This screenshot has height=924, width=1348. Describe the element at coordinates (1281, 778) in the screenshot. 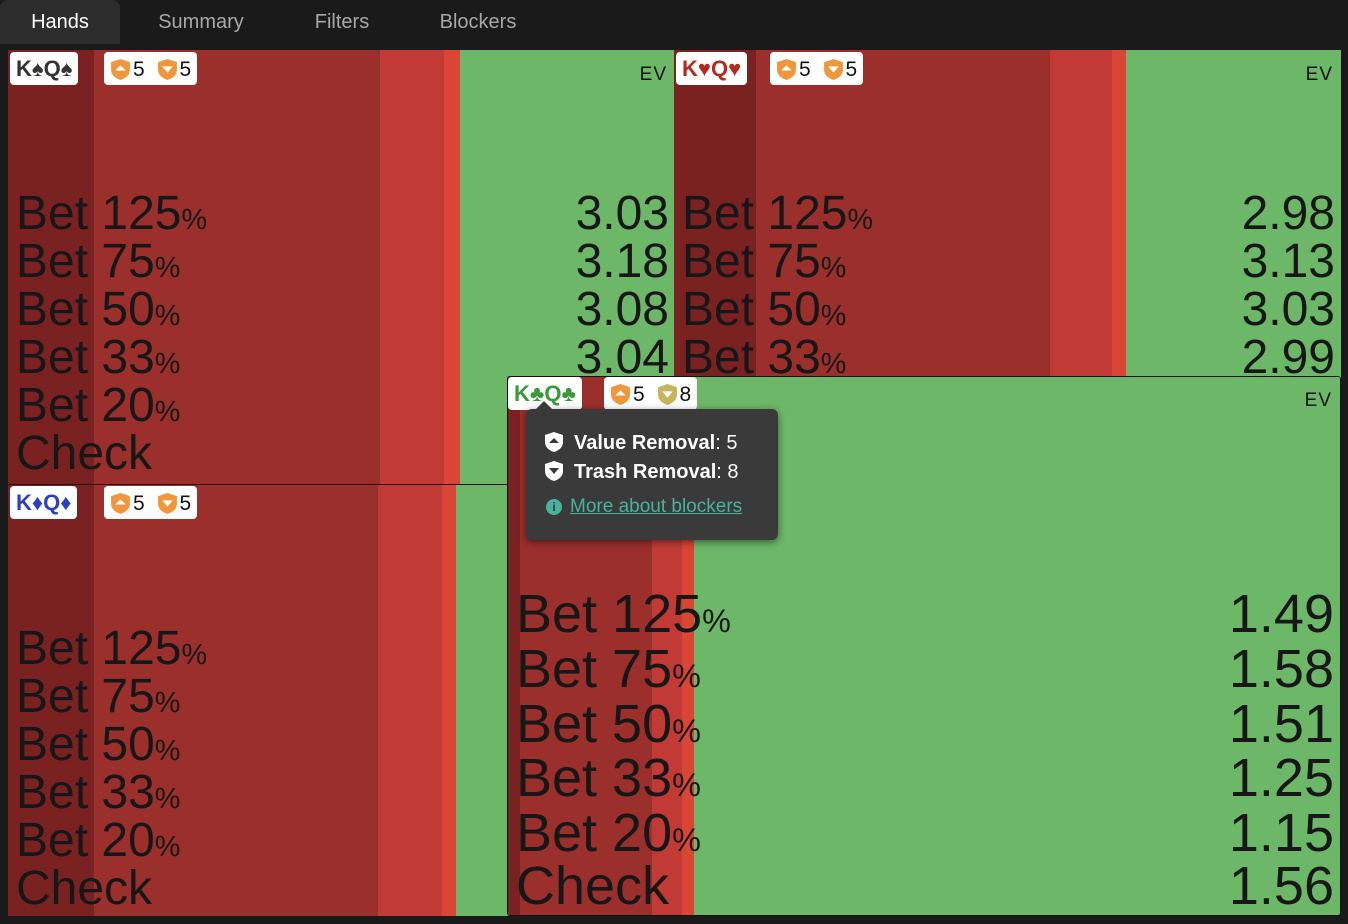

I see `ev-value: 1.25` at that location.